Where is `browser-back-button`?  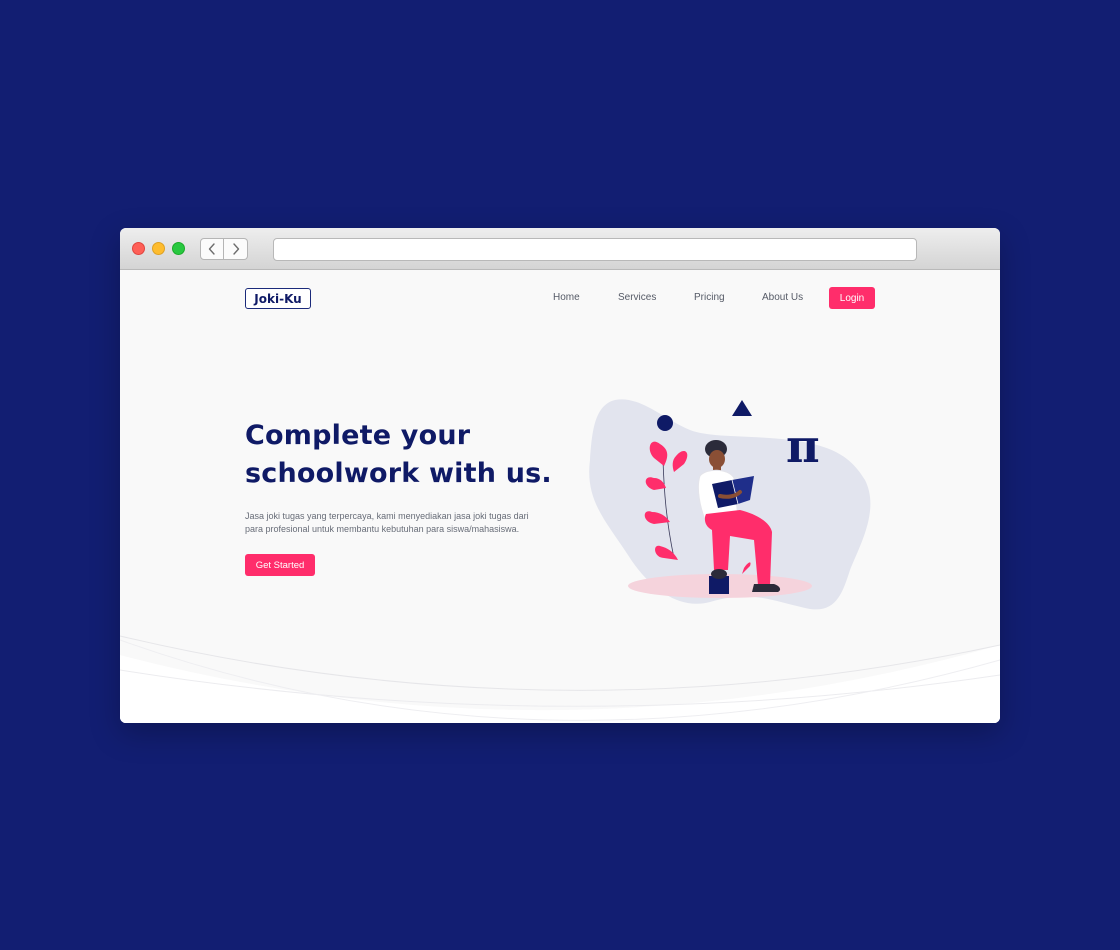
browser-back-button is located at coordinates (212, 249).